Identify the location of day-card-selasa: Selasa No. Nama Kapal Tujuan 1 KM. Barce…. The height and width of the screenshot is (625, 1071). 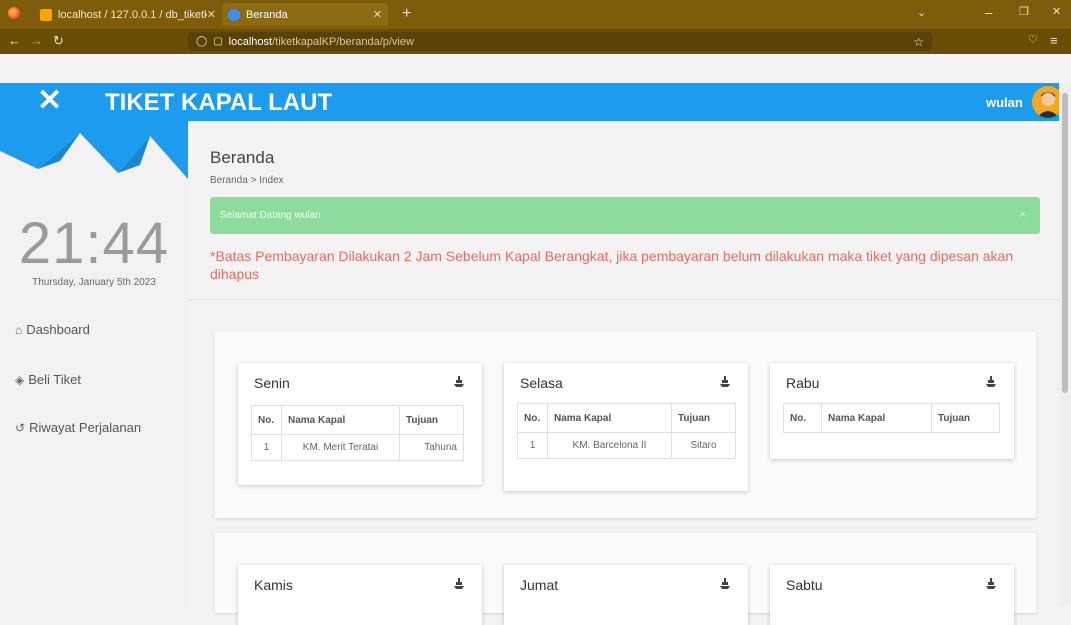
(626, 427).